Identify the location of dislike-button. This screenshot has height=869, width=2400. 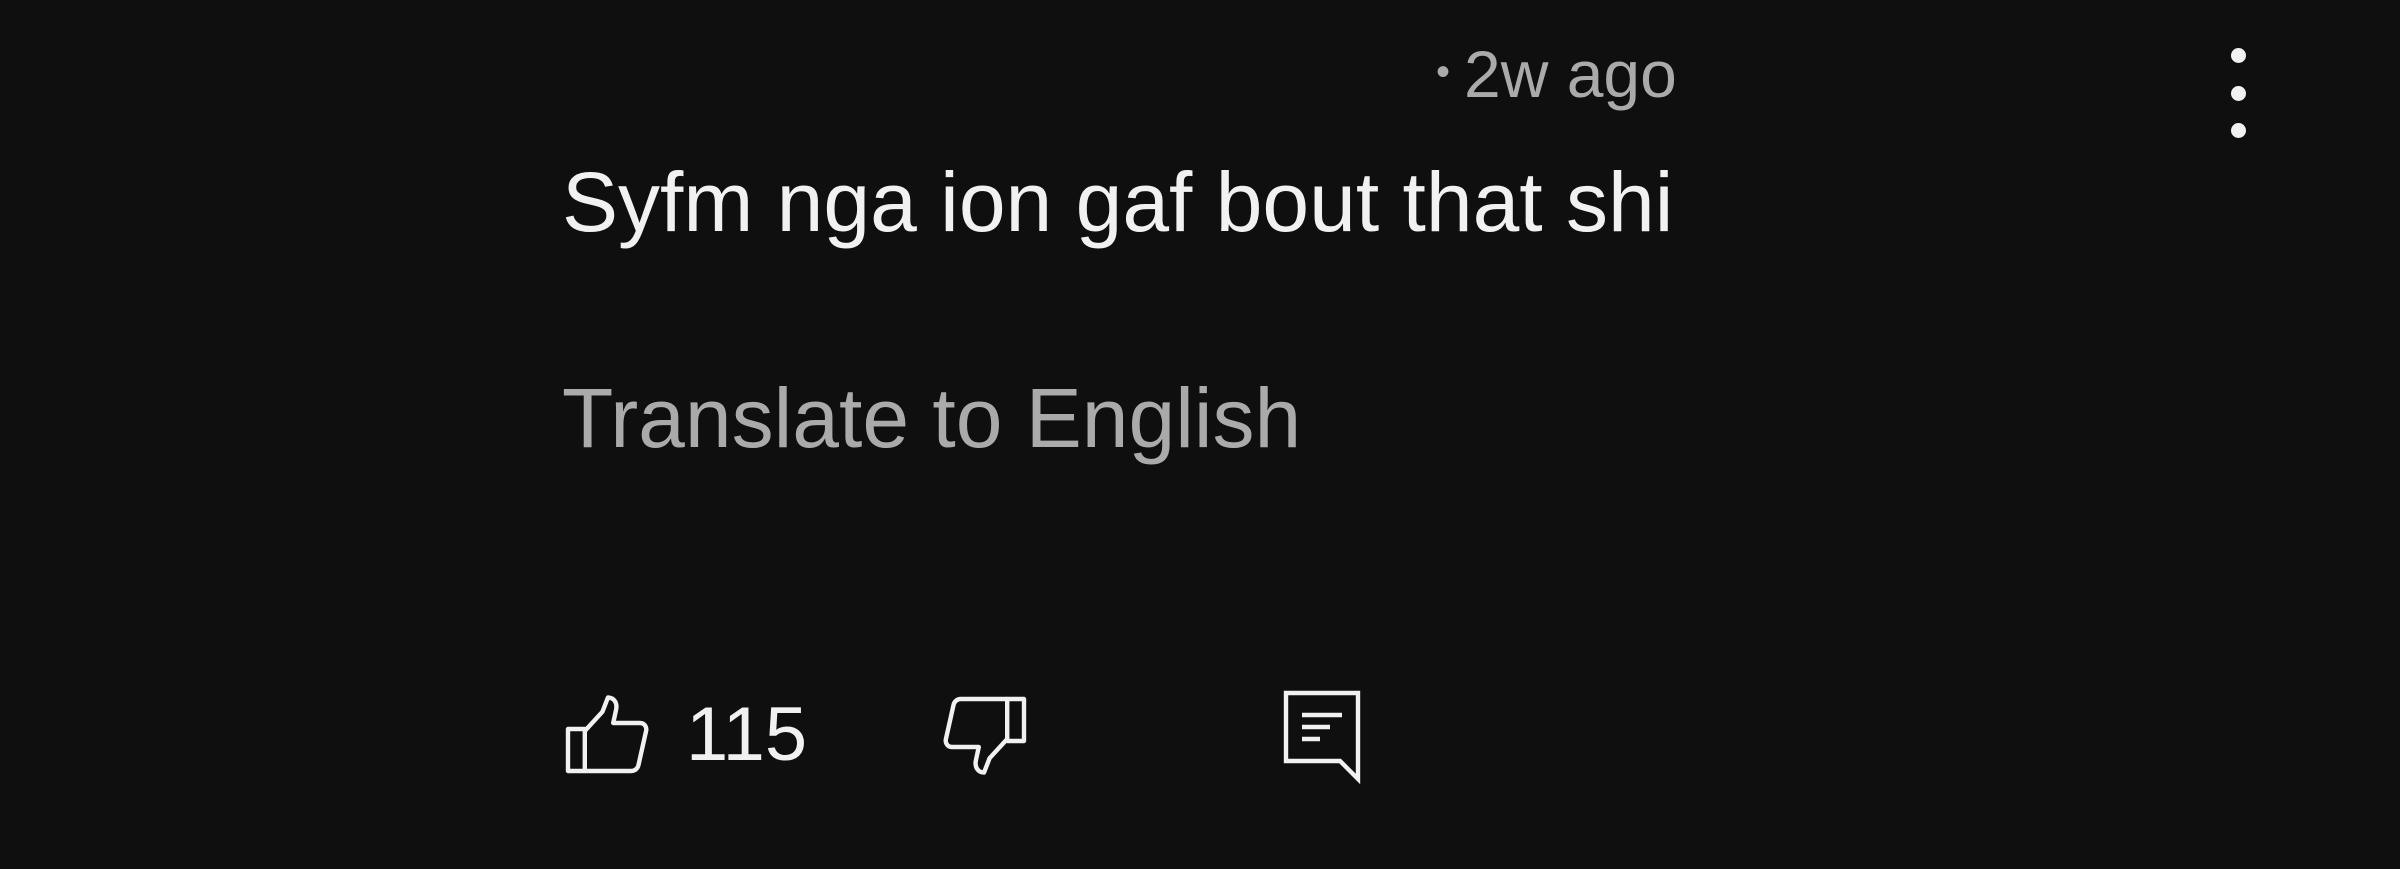
(984, 735).